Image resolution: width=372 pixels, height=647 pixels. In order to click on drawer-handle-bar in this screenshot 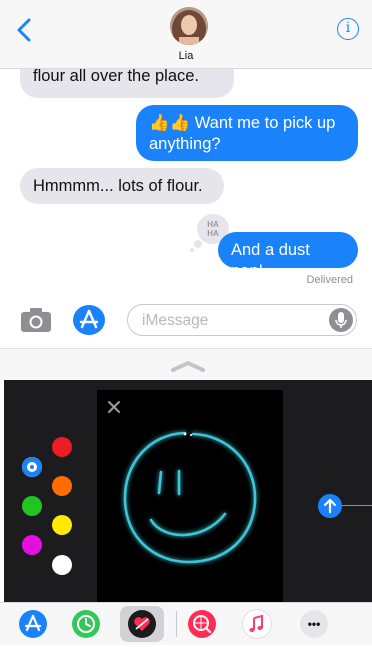, I will do `click(186, 364)`.